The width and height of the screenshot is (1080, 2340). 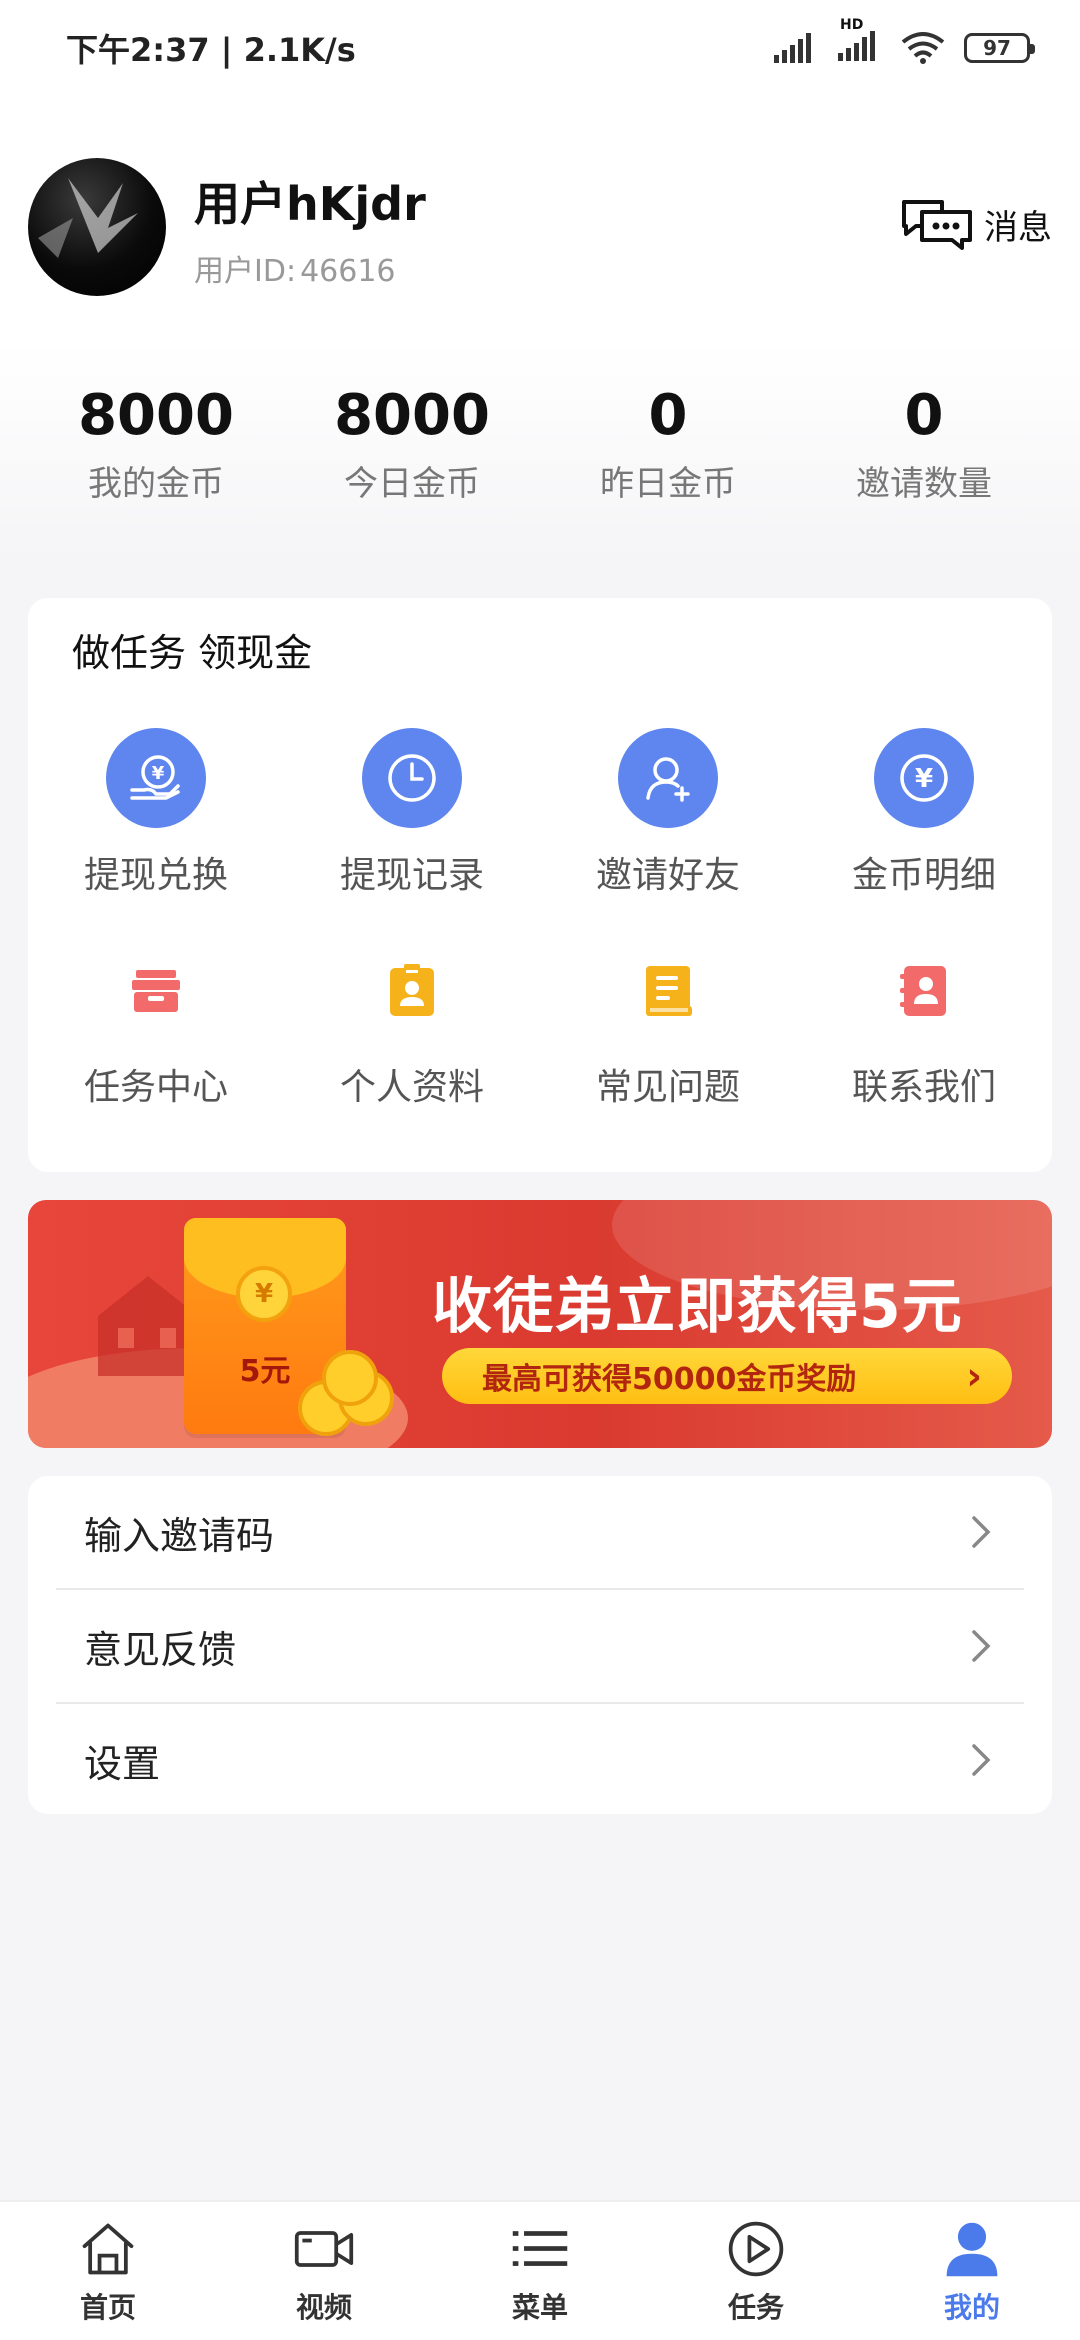 I want to click on coin-symbol: ¥, so click(x=264, y=1294).